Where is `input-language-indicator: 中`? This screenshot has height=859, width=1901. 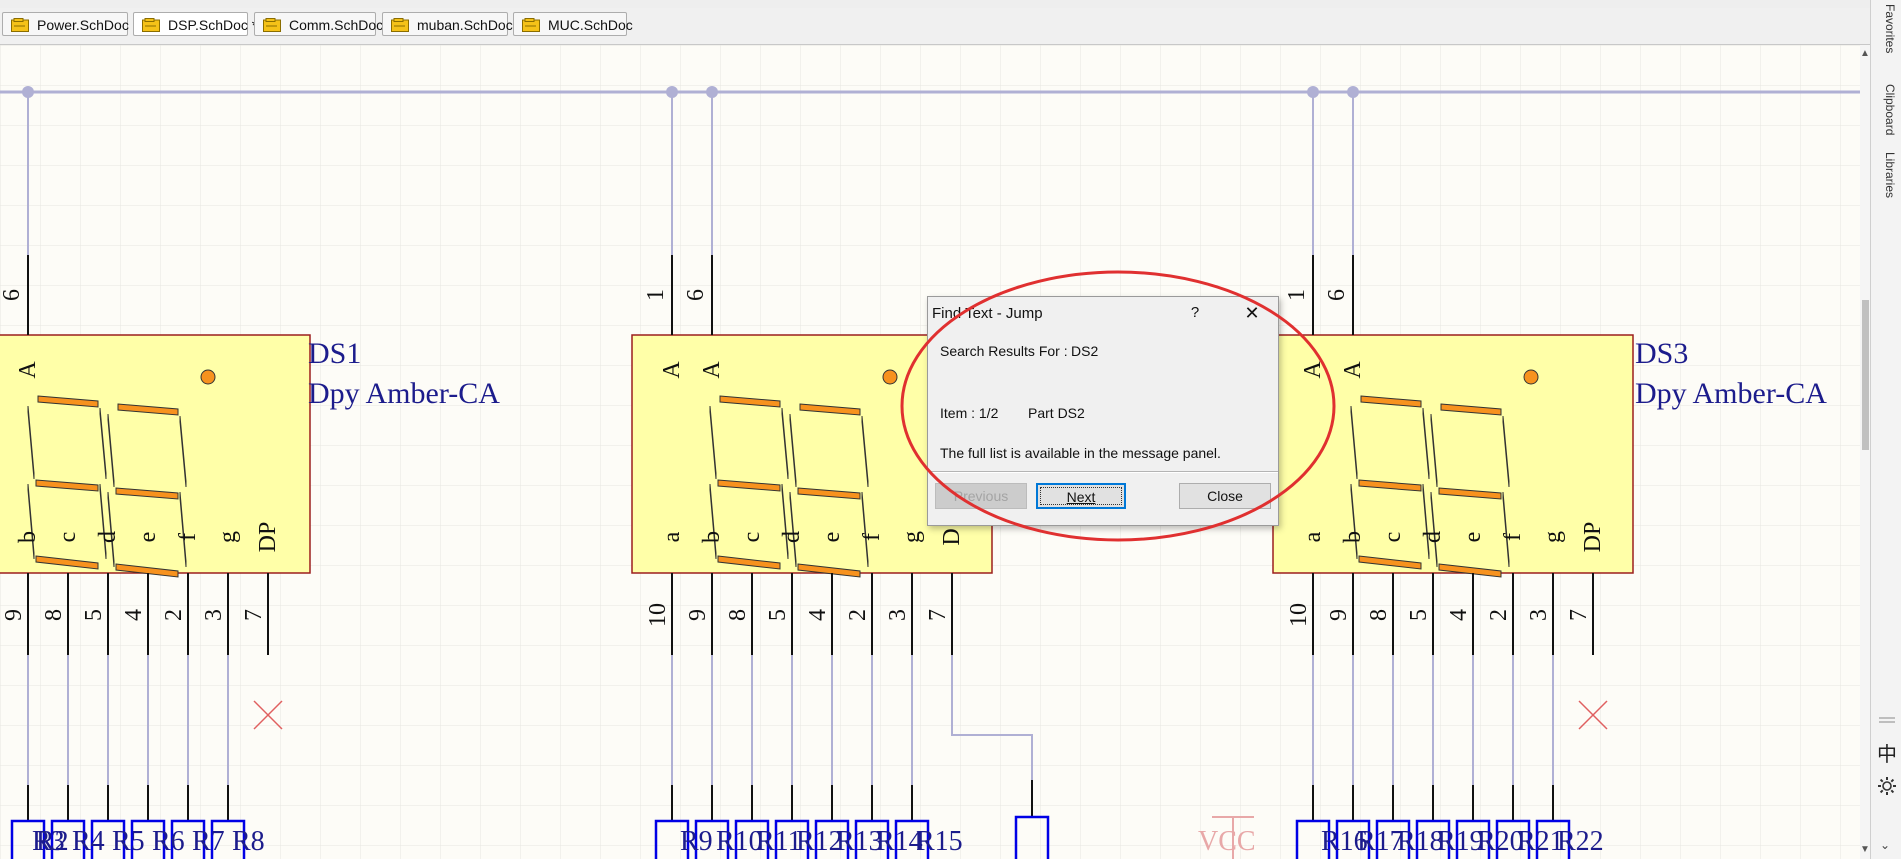 input-language-indicator: 中 is located at coordinates (1887, 752).